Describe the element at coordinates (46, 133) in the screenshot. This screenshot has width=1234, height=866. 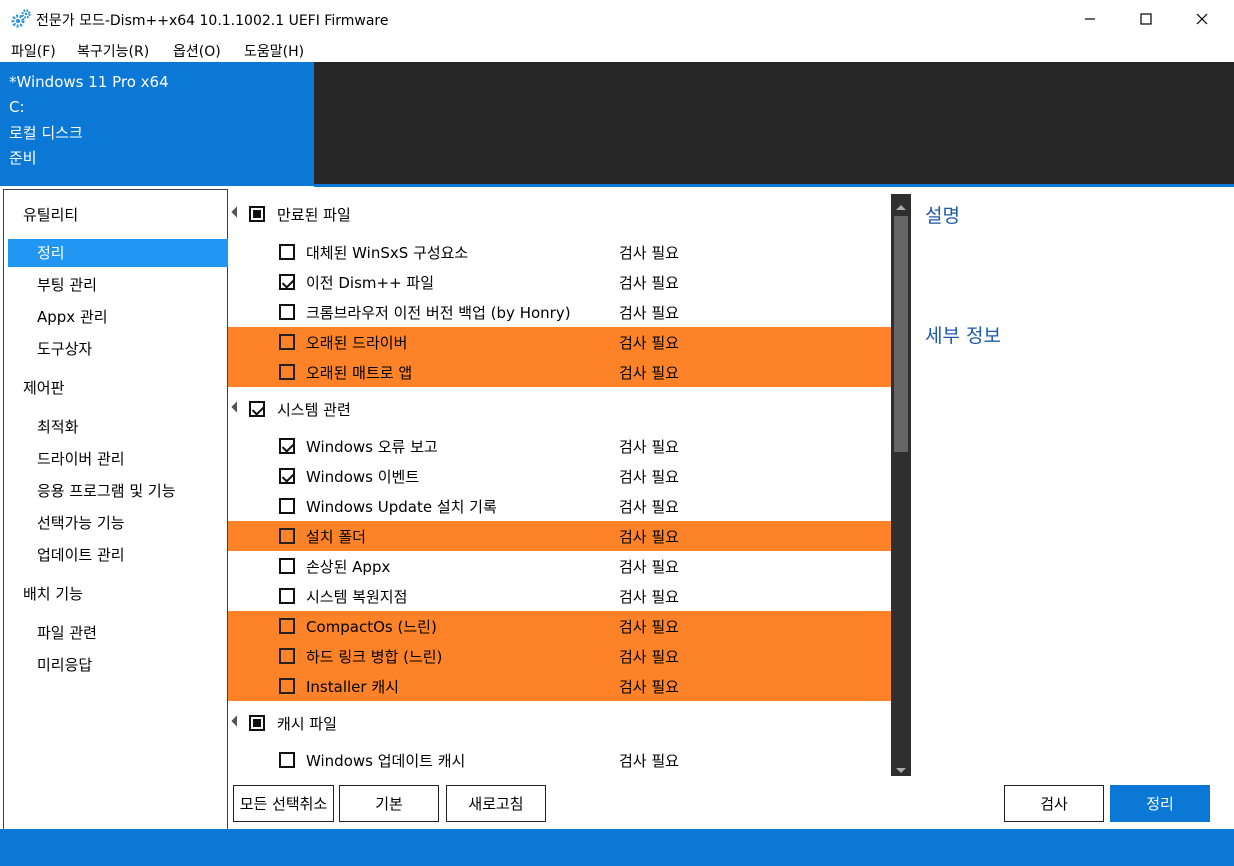
I see `disk-label: 로컬 디스크` at that location.